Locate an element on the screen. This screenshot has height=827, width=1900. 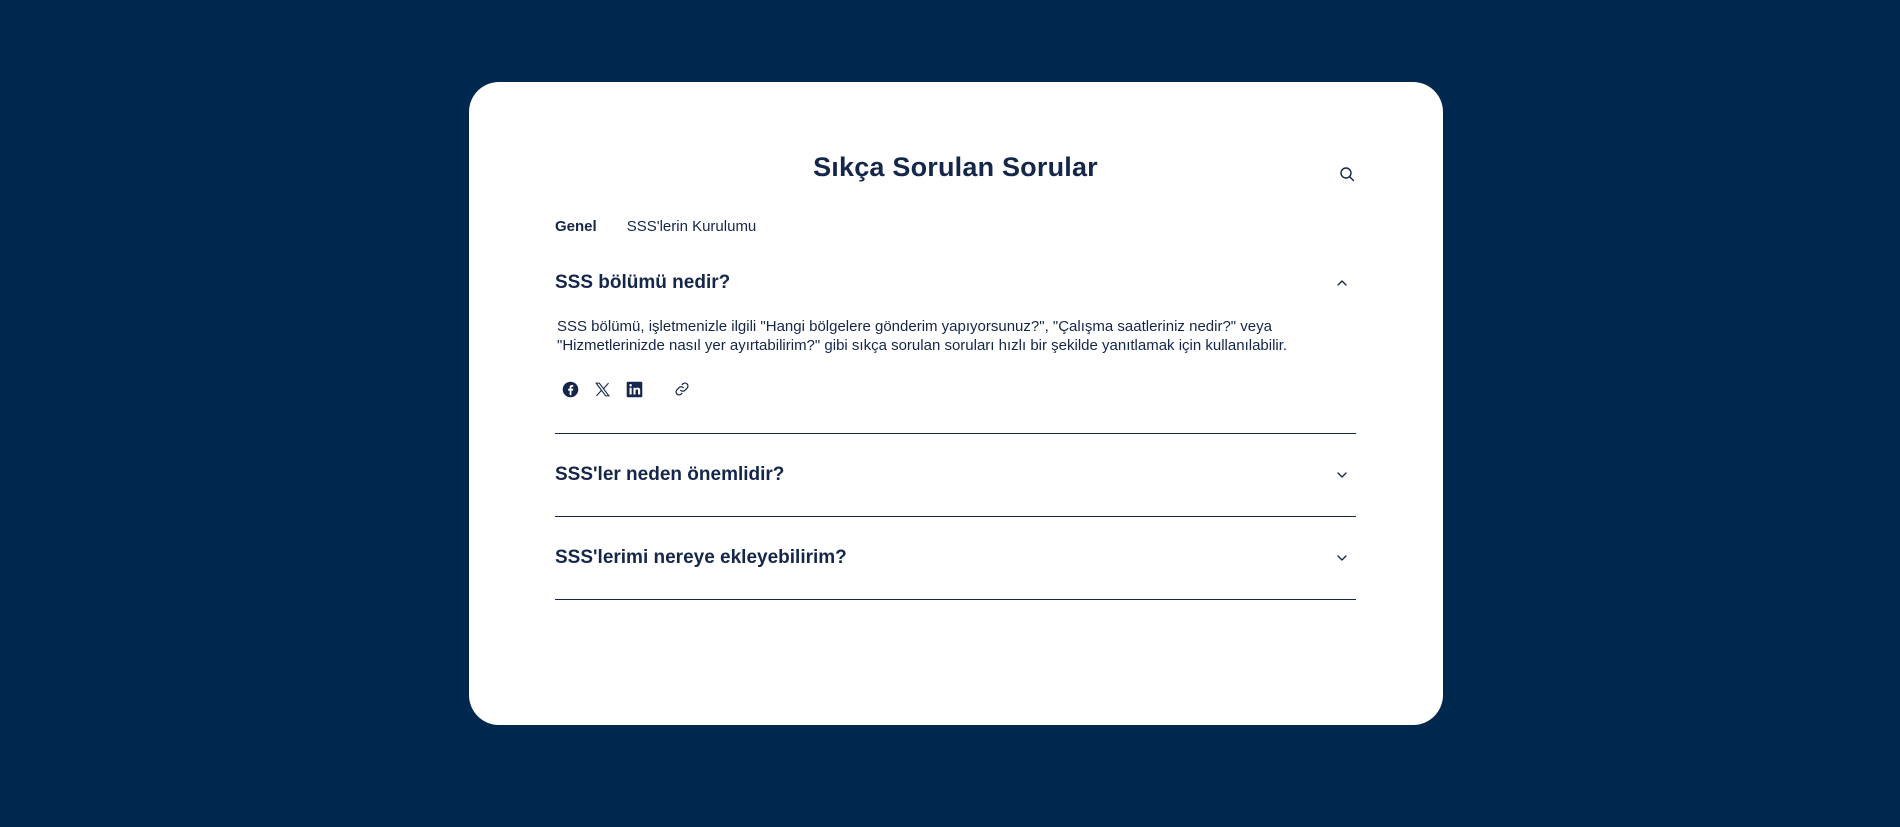
search-icon is located at coordinates (1347, 174).